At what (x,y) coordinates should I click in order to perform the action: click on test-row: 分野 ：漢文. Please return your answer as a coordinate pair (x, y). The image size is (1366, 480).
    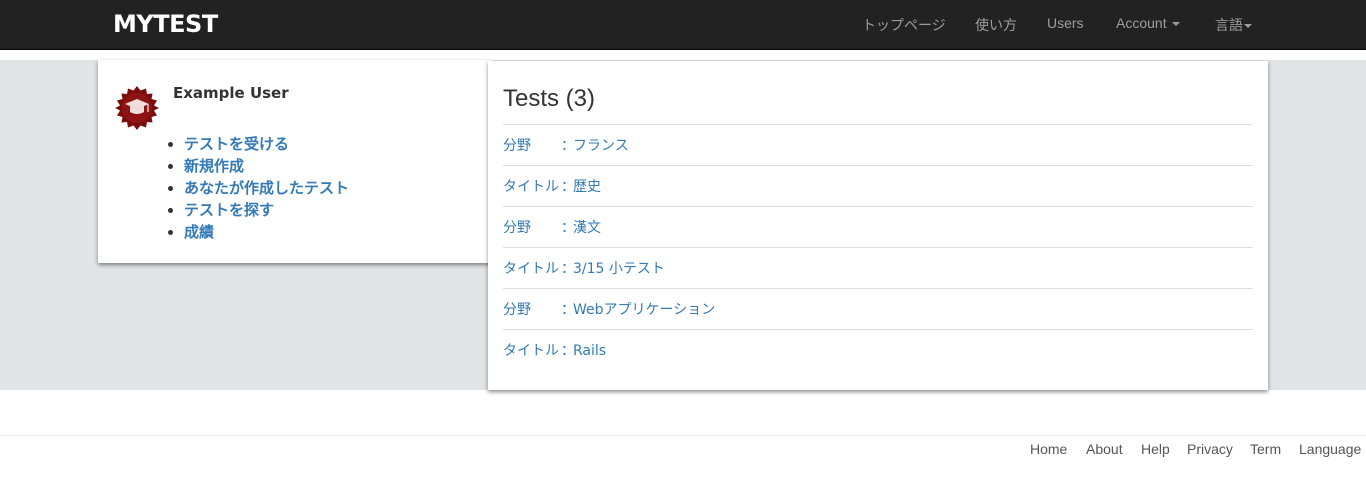
    Looking at the image, I should click on (878, 226).